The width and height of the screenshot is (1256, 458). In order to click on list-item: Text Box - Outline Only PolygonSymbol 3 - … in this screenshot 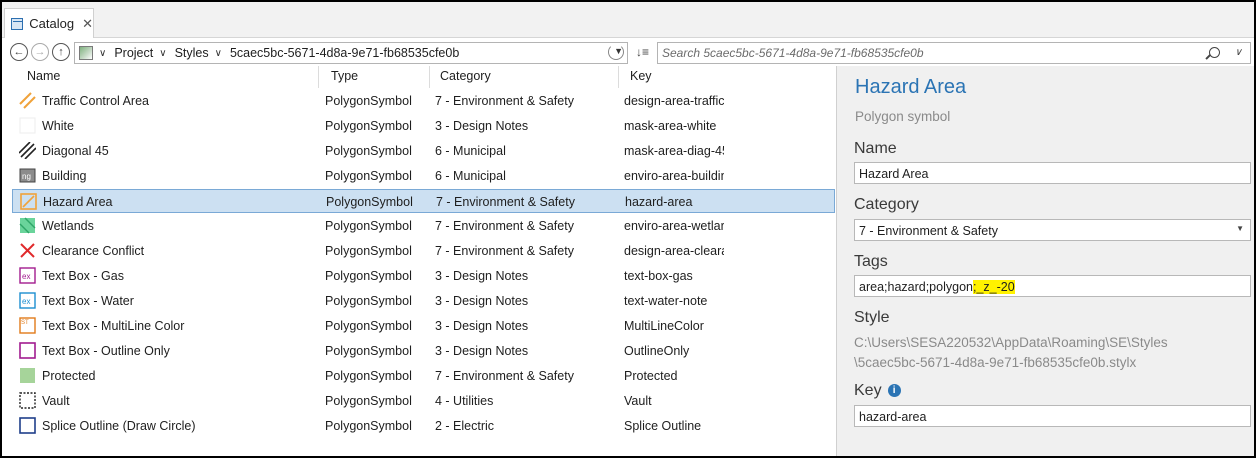, I will do `click(423, 351)`.